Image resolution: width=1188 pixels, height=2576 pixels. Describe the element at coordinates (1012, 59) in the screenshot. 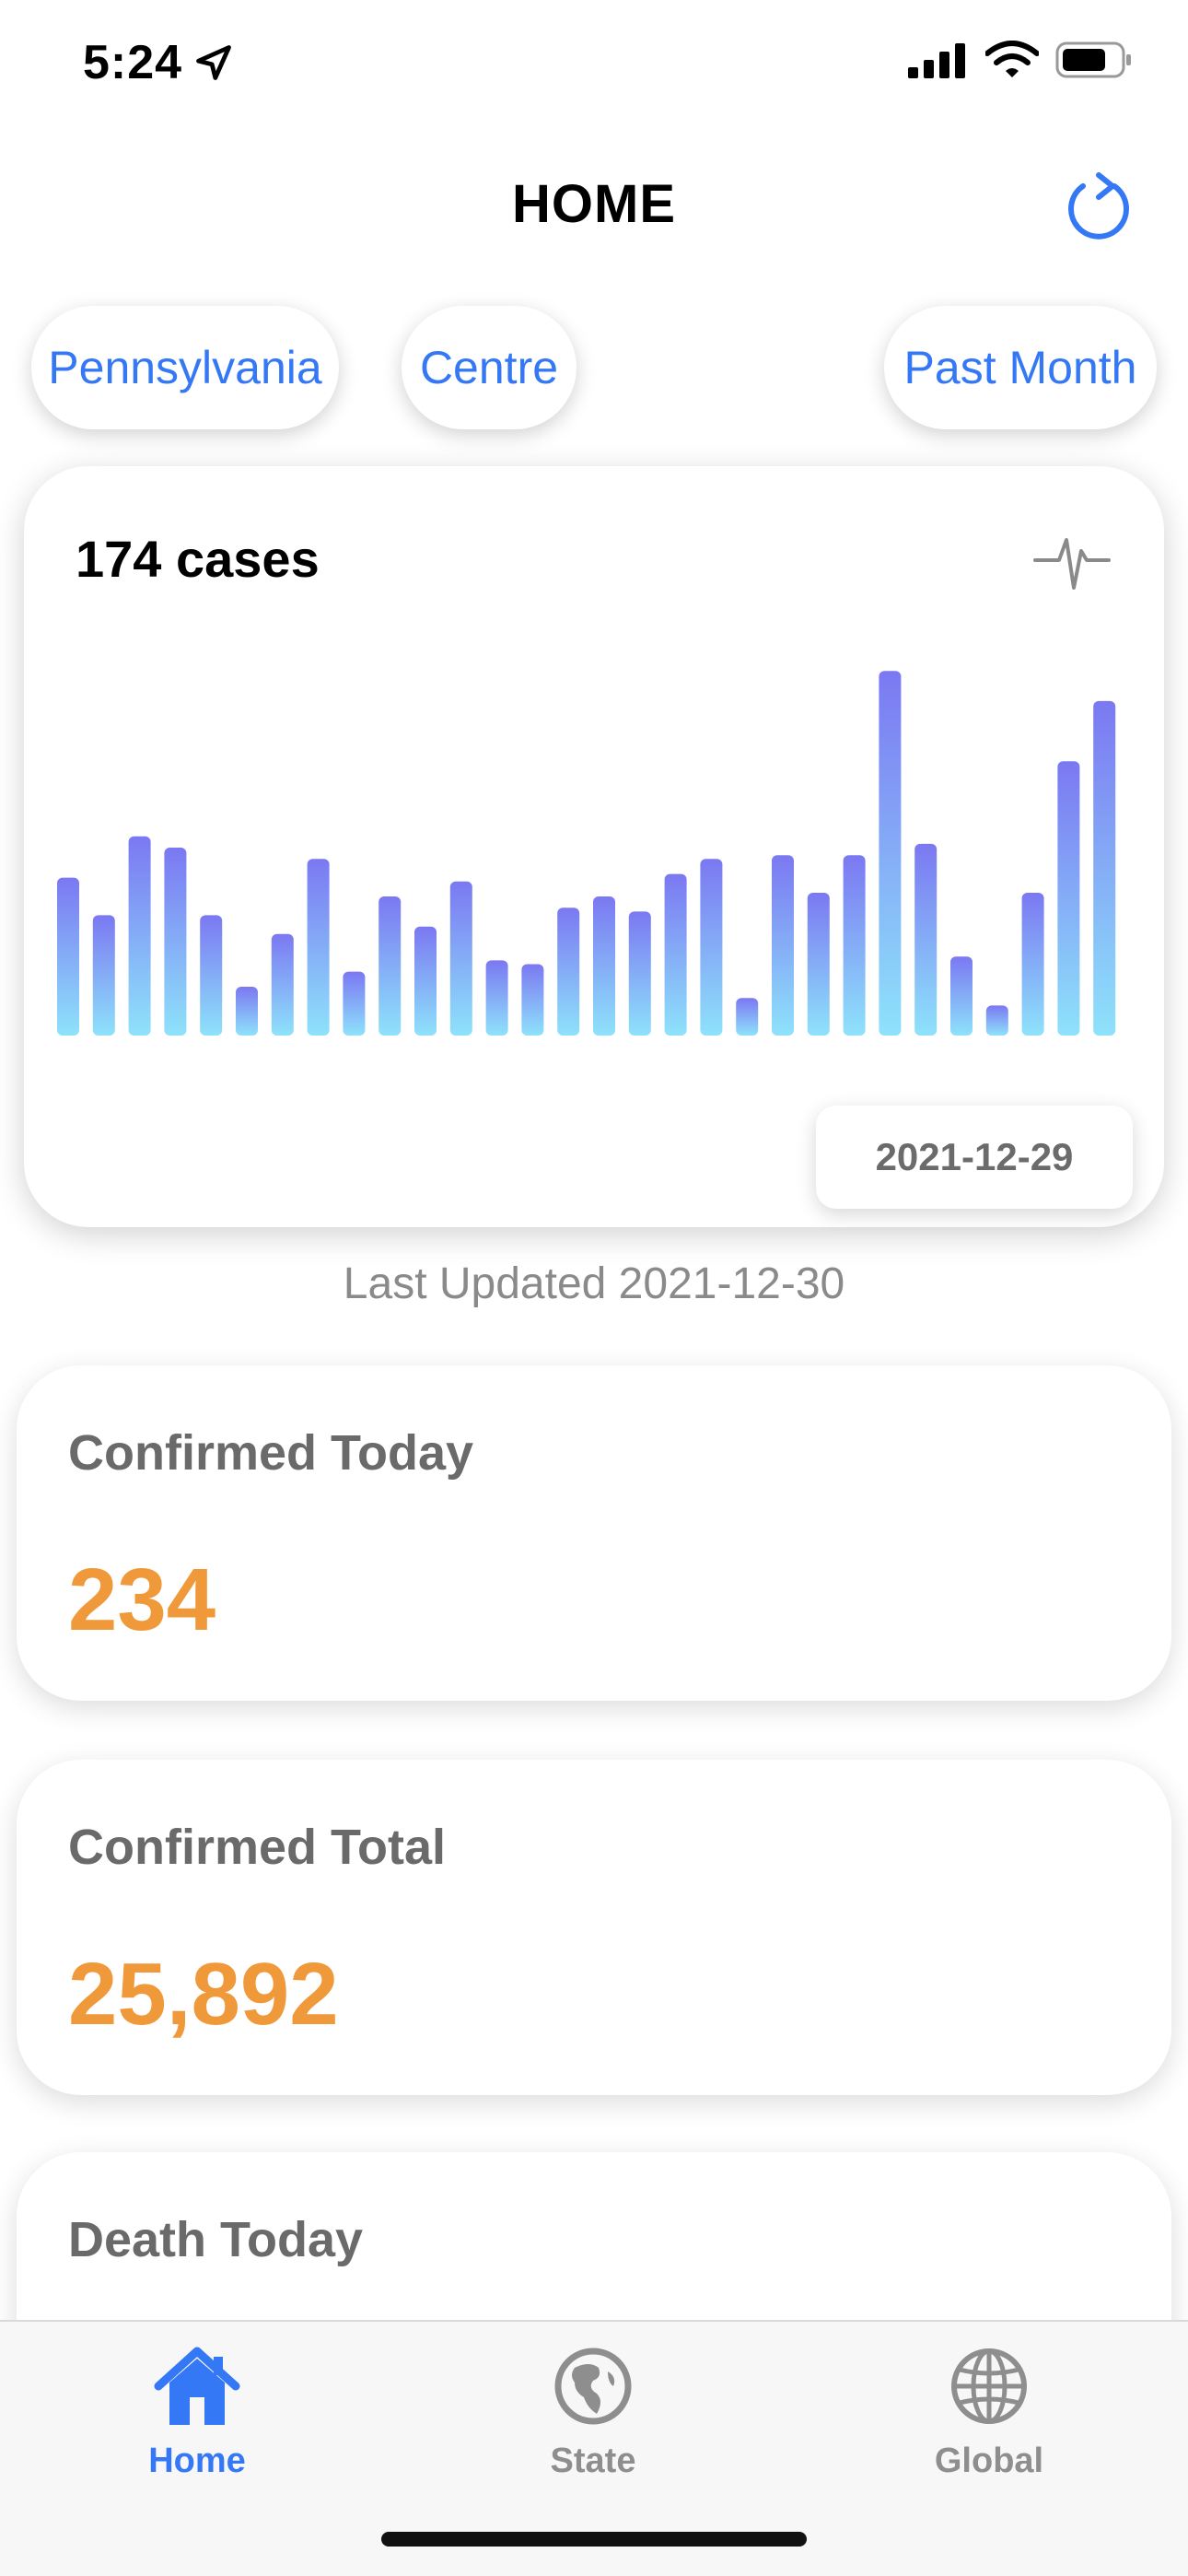

I see `wifi-icon` at that location.